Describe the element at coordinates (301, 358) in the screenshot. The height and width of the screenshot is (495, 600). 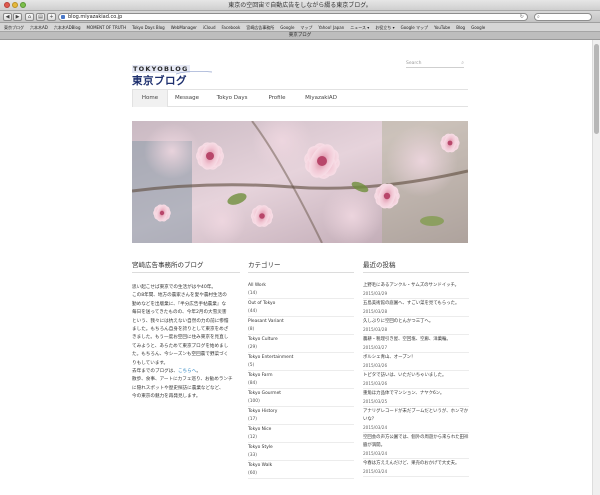
I see `category-name: Tokyo Entertainment` at that location.